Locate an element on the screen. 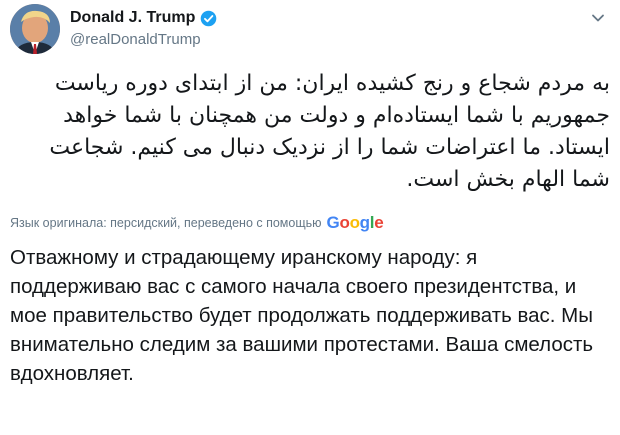 The image size is (620, 435). author-name-row: Donald J. Trump is located at coordinates (143, 18).